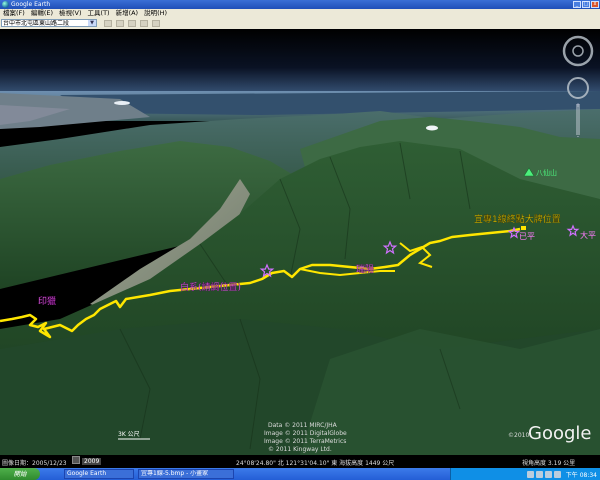  What do you see at coordinates (518, 435) in the screenshot?
I see `copyright-year: ©2010` at bounding box center [518, 435].